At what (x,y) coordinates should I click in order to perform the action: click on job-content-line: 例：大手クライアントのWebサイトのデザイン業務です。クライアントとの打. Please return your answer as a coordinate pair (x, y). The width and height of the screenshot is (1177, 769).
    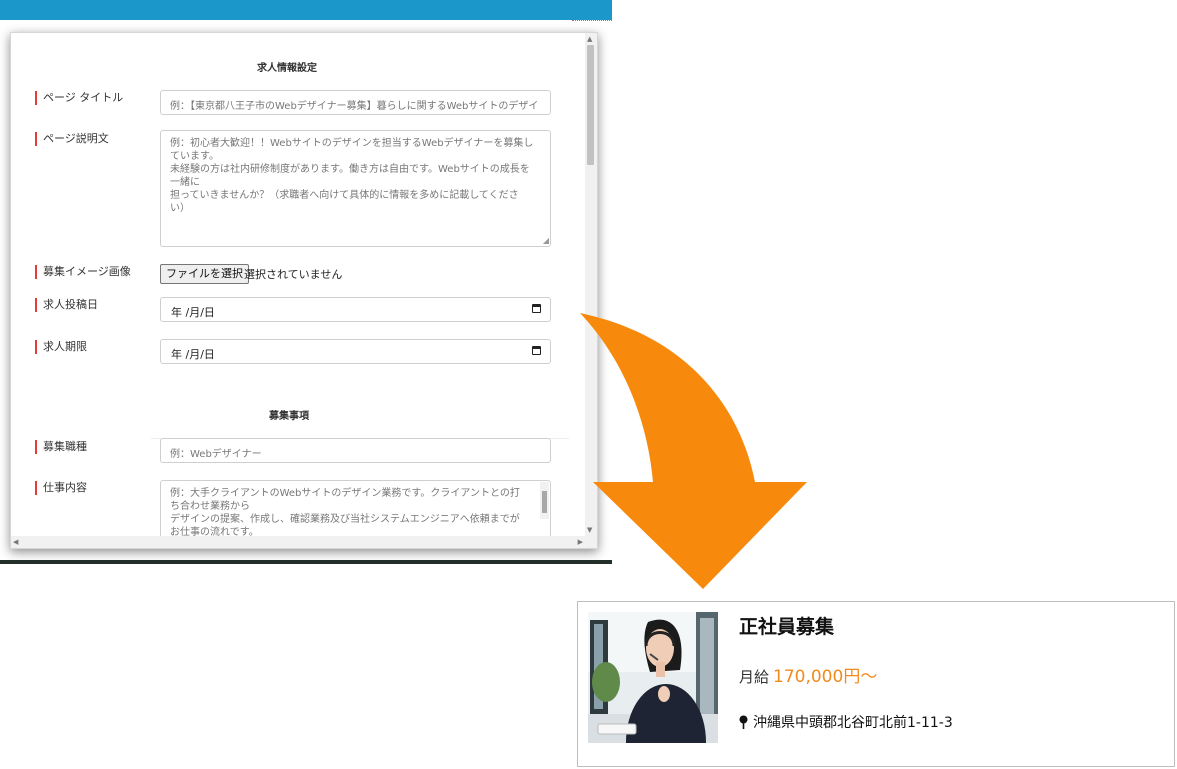
    Looking at the image, I should click on (345, 493).